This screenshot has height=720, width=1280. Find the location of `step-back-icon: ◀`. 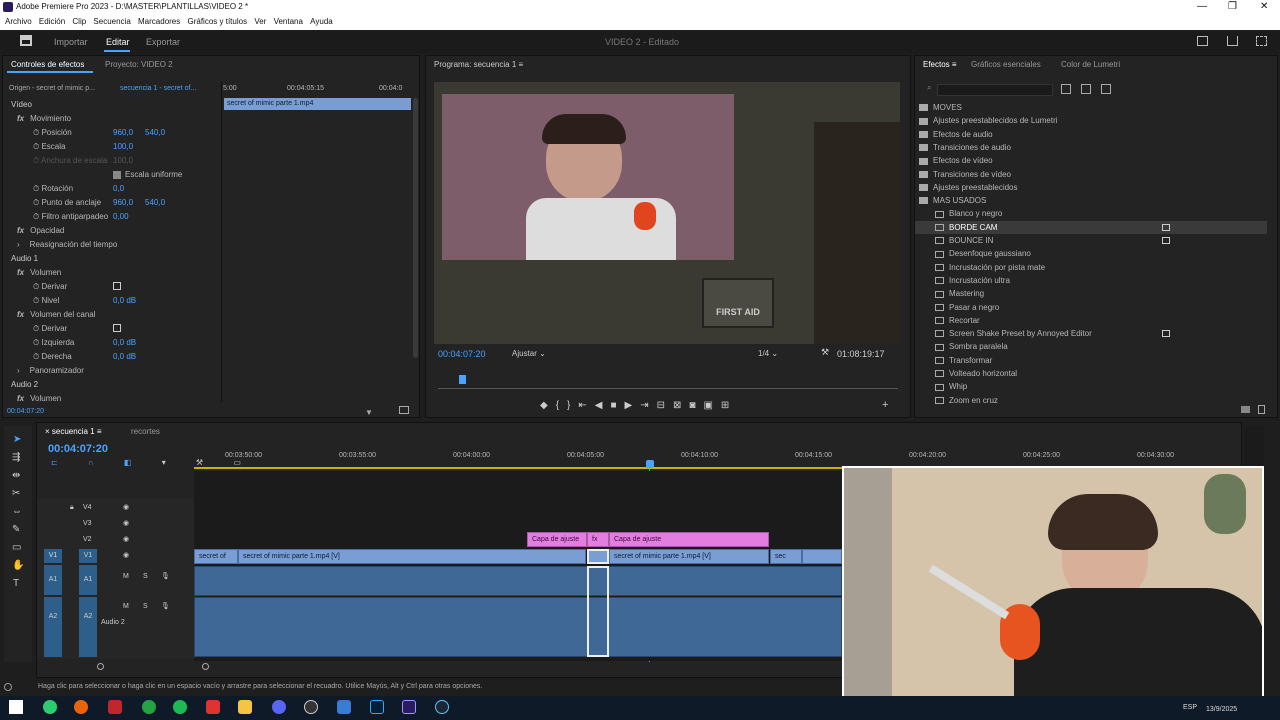

step-back-icon: ◀ is located at coordinates (603, 405).